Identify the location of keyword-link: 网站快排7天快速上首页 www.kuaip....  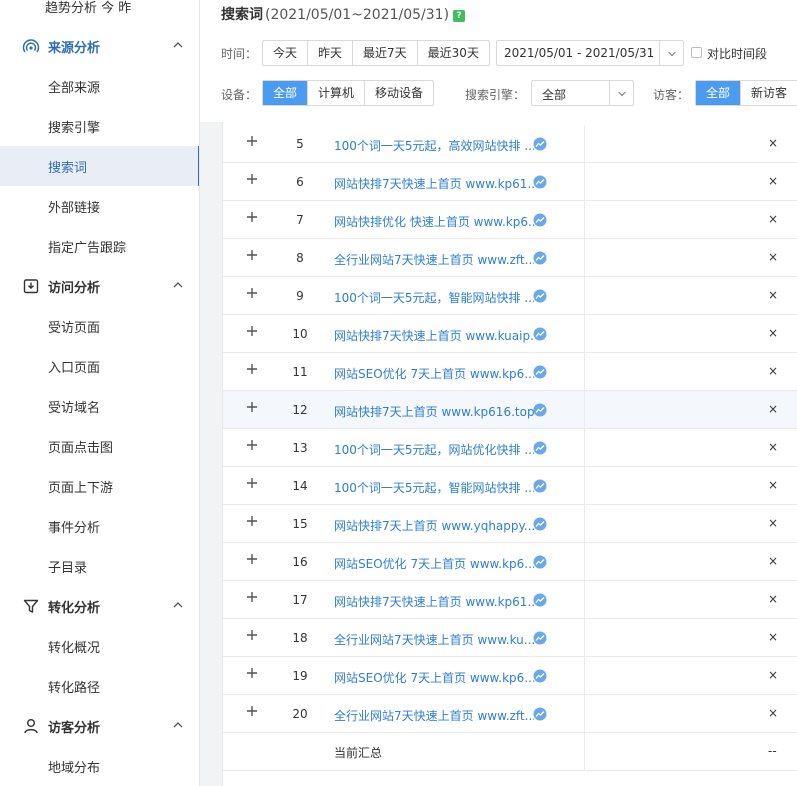
(434, 335).